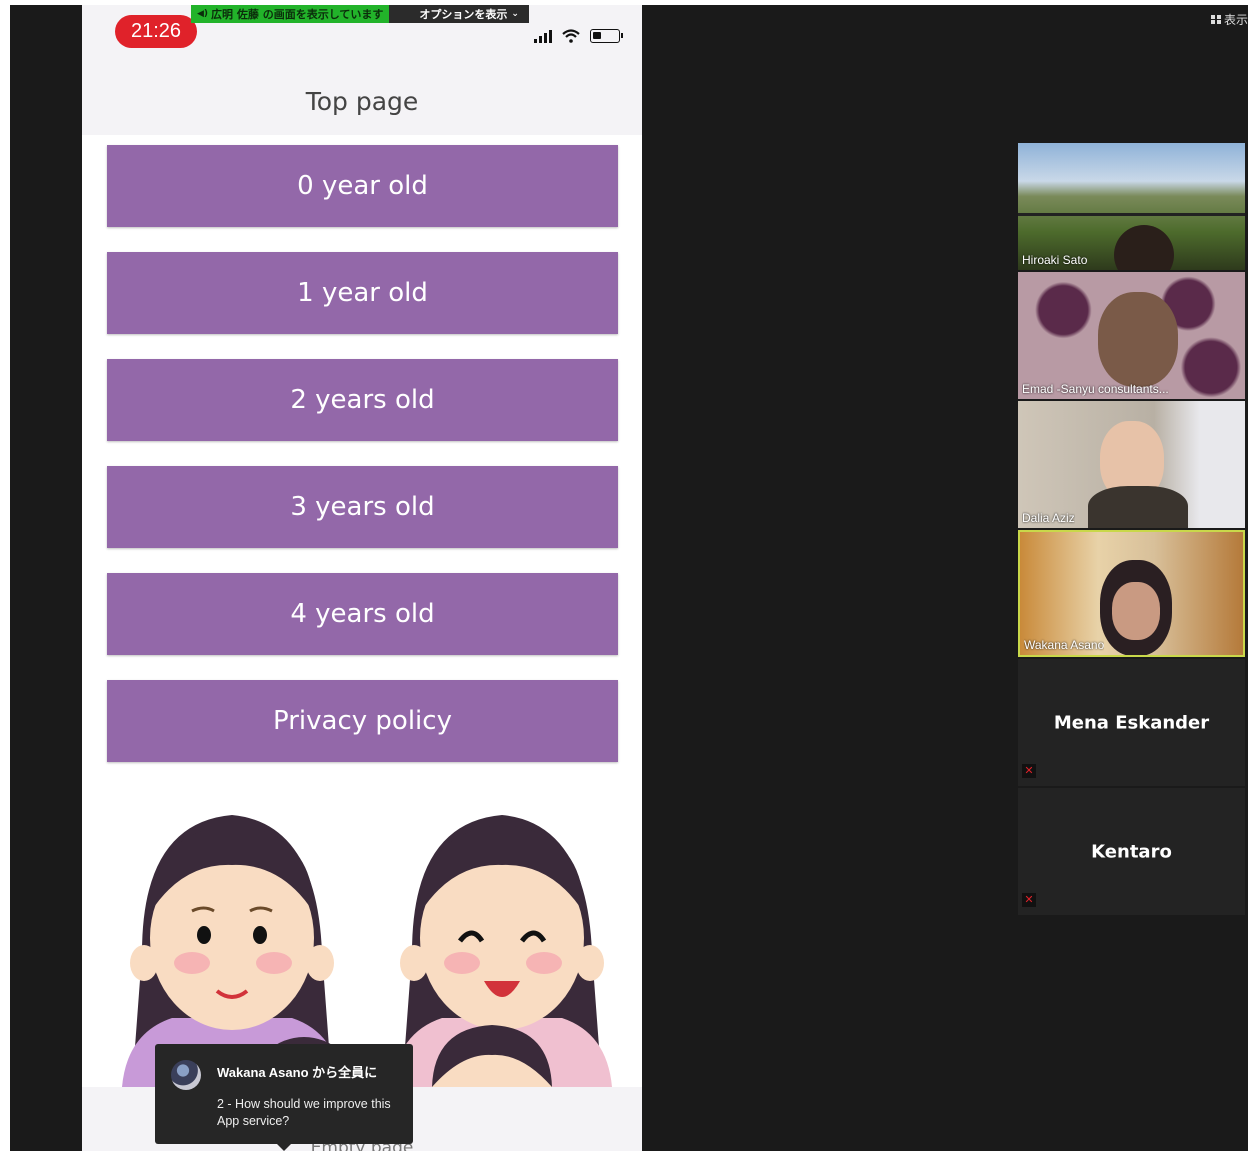 This screenshot has height=1151, width=1248. I want to click on page-title: Top page, so click(362, 101).